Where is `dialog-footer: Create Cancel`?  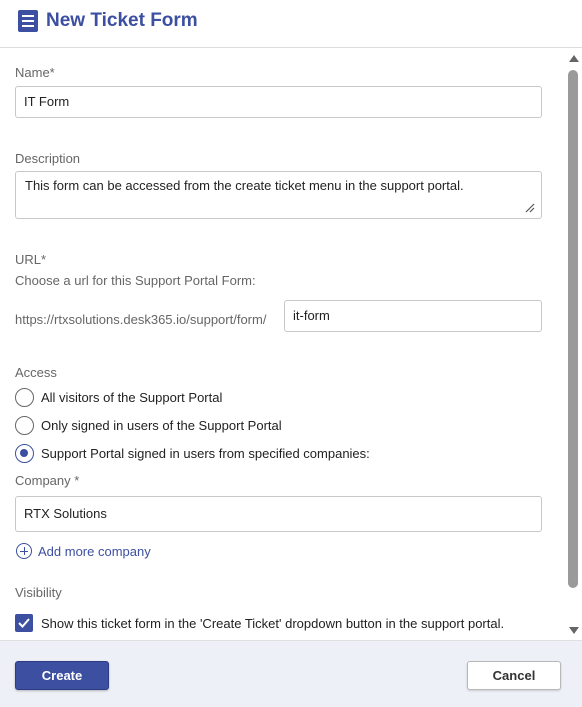 dialog-footer: Create Cancel is located at coordinates (291, 673).